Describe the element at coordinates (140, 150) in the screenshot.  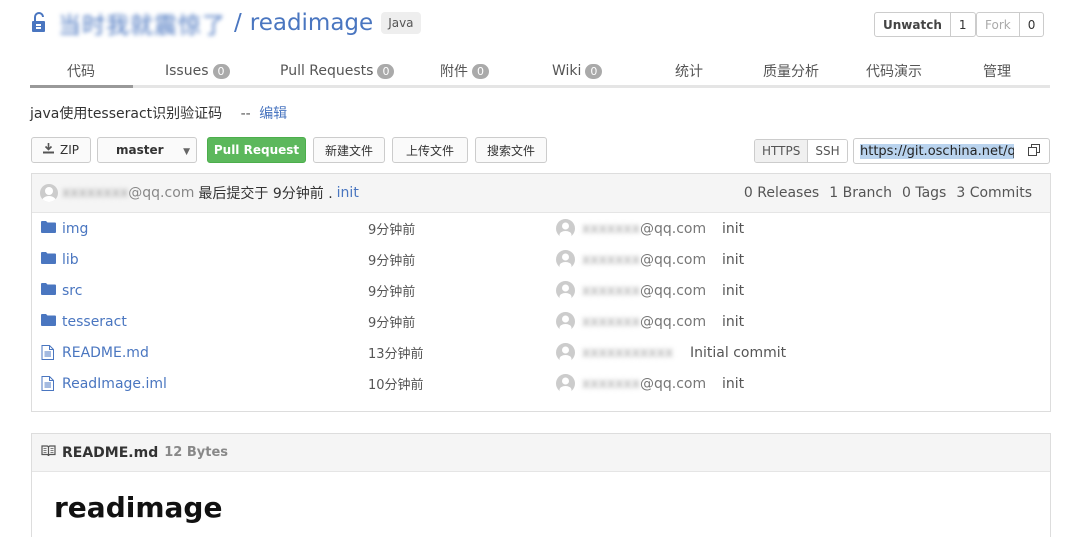
I see `branch-name: master` at that location.